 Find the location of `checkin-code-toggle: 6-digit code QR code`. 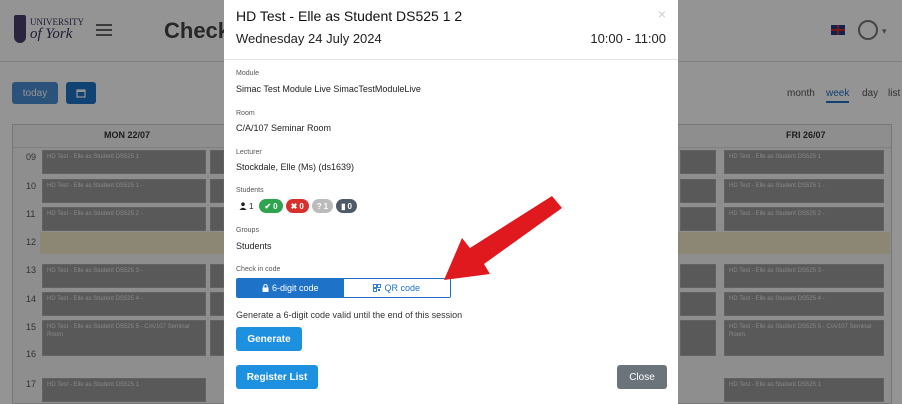

checkin-code-toggle: 6-digit code QR code is located at coordinates (343, 288).